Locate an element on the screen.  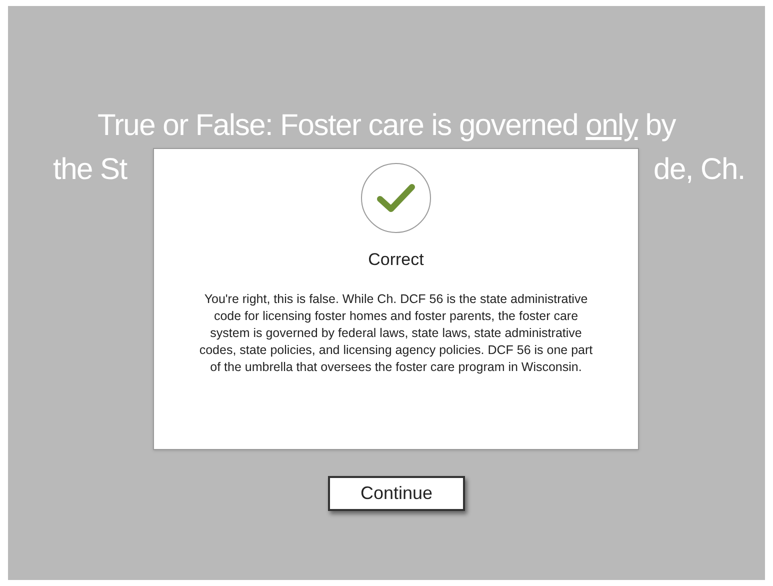
dialog-title: Correct is located at coordinates (396, 260).